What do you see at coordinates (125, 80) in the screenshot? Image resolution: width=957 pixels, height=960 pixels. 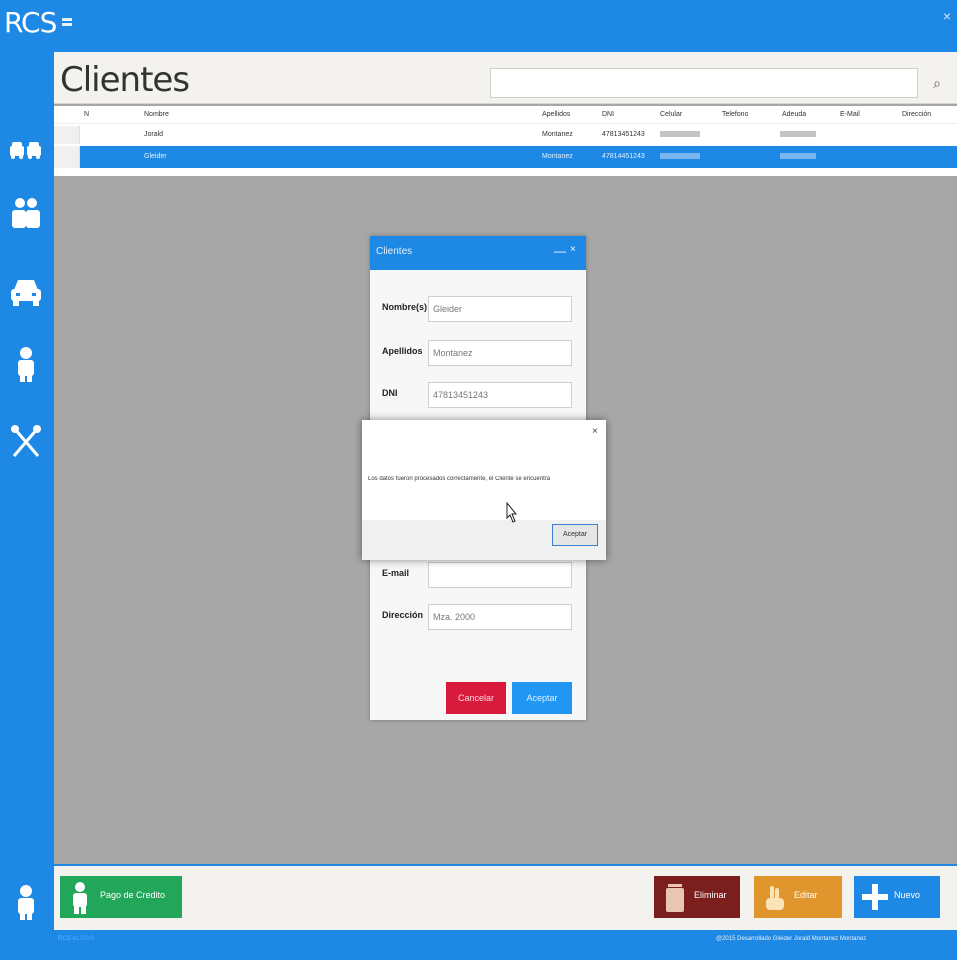 I see `page-title: Clientes` at bounding box center [125, 80].